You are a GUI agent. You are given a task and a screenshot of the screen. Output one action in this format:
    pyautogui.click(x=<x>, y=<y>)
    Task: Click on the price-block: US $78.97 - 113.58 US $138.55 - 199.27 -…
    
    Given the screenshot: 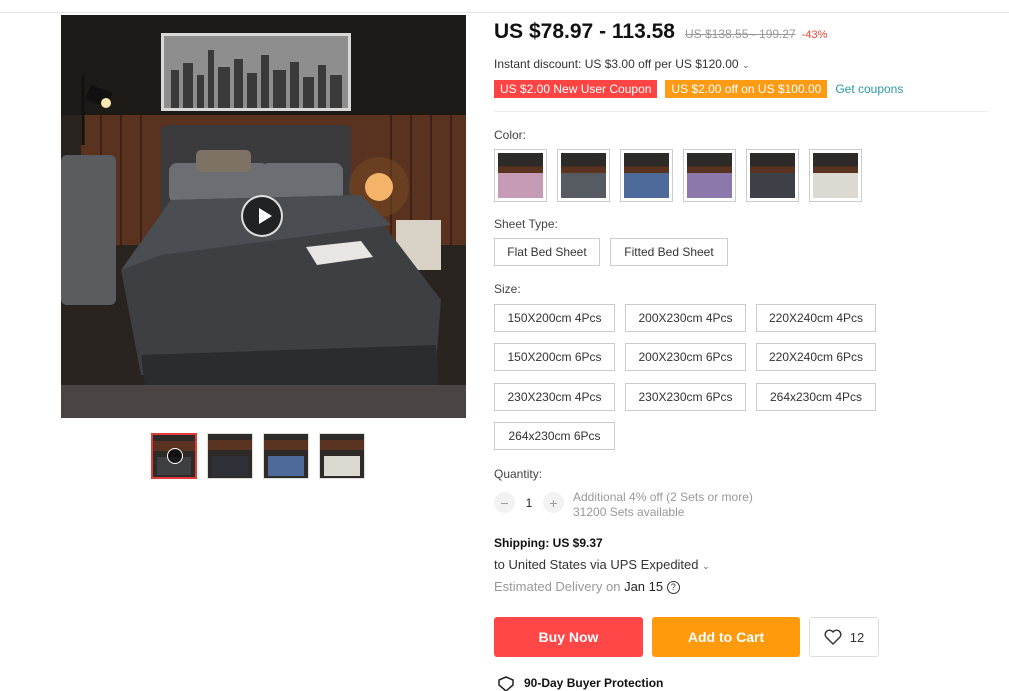 What is the action you would take?
    pyautogui.click(x=660, y=32)
    